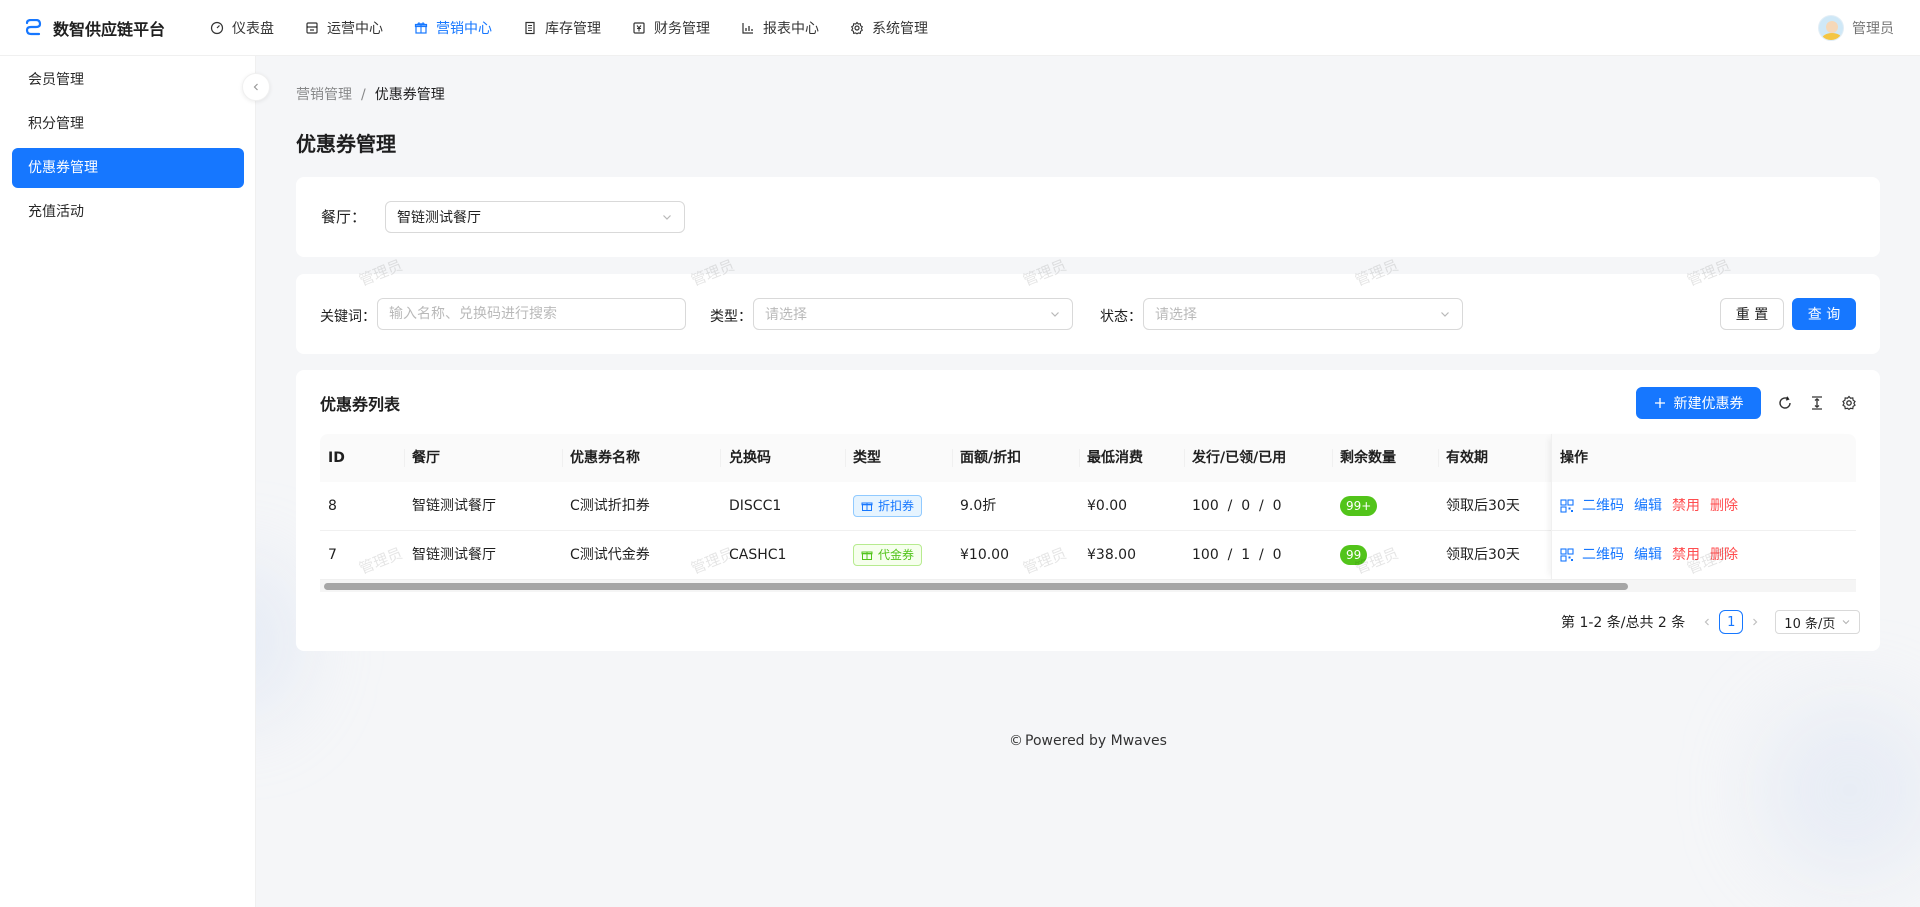  Describe the element at coordinates (605, 458) in the screenshot. I see `col-name: 优惠券名称` at that location.